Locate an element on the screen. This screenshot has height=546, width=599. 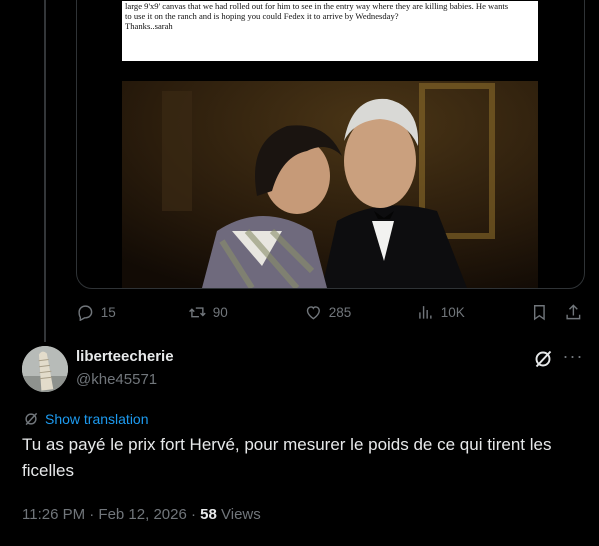
avatar is located at coordinates (45, 369).